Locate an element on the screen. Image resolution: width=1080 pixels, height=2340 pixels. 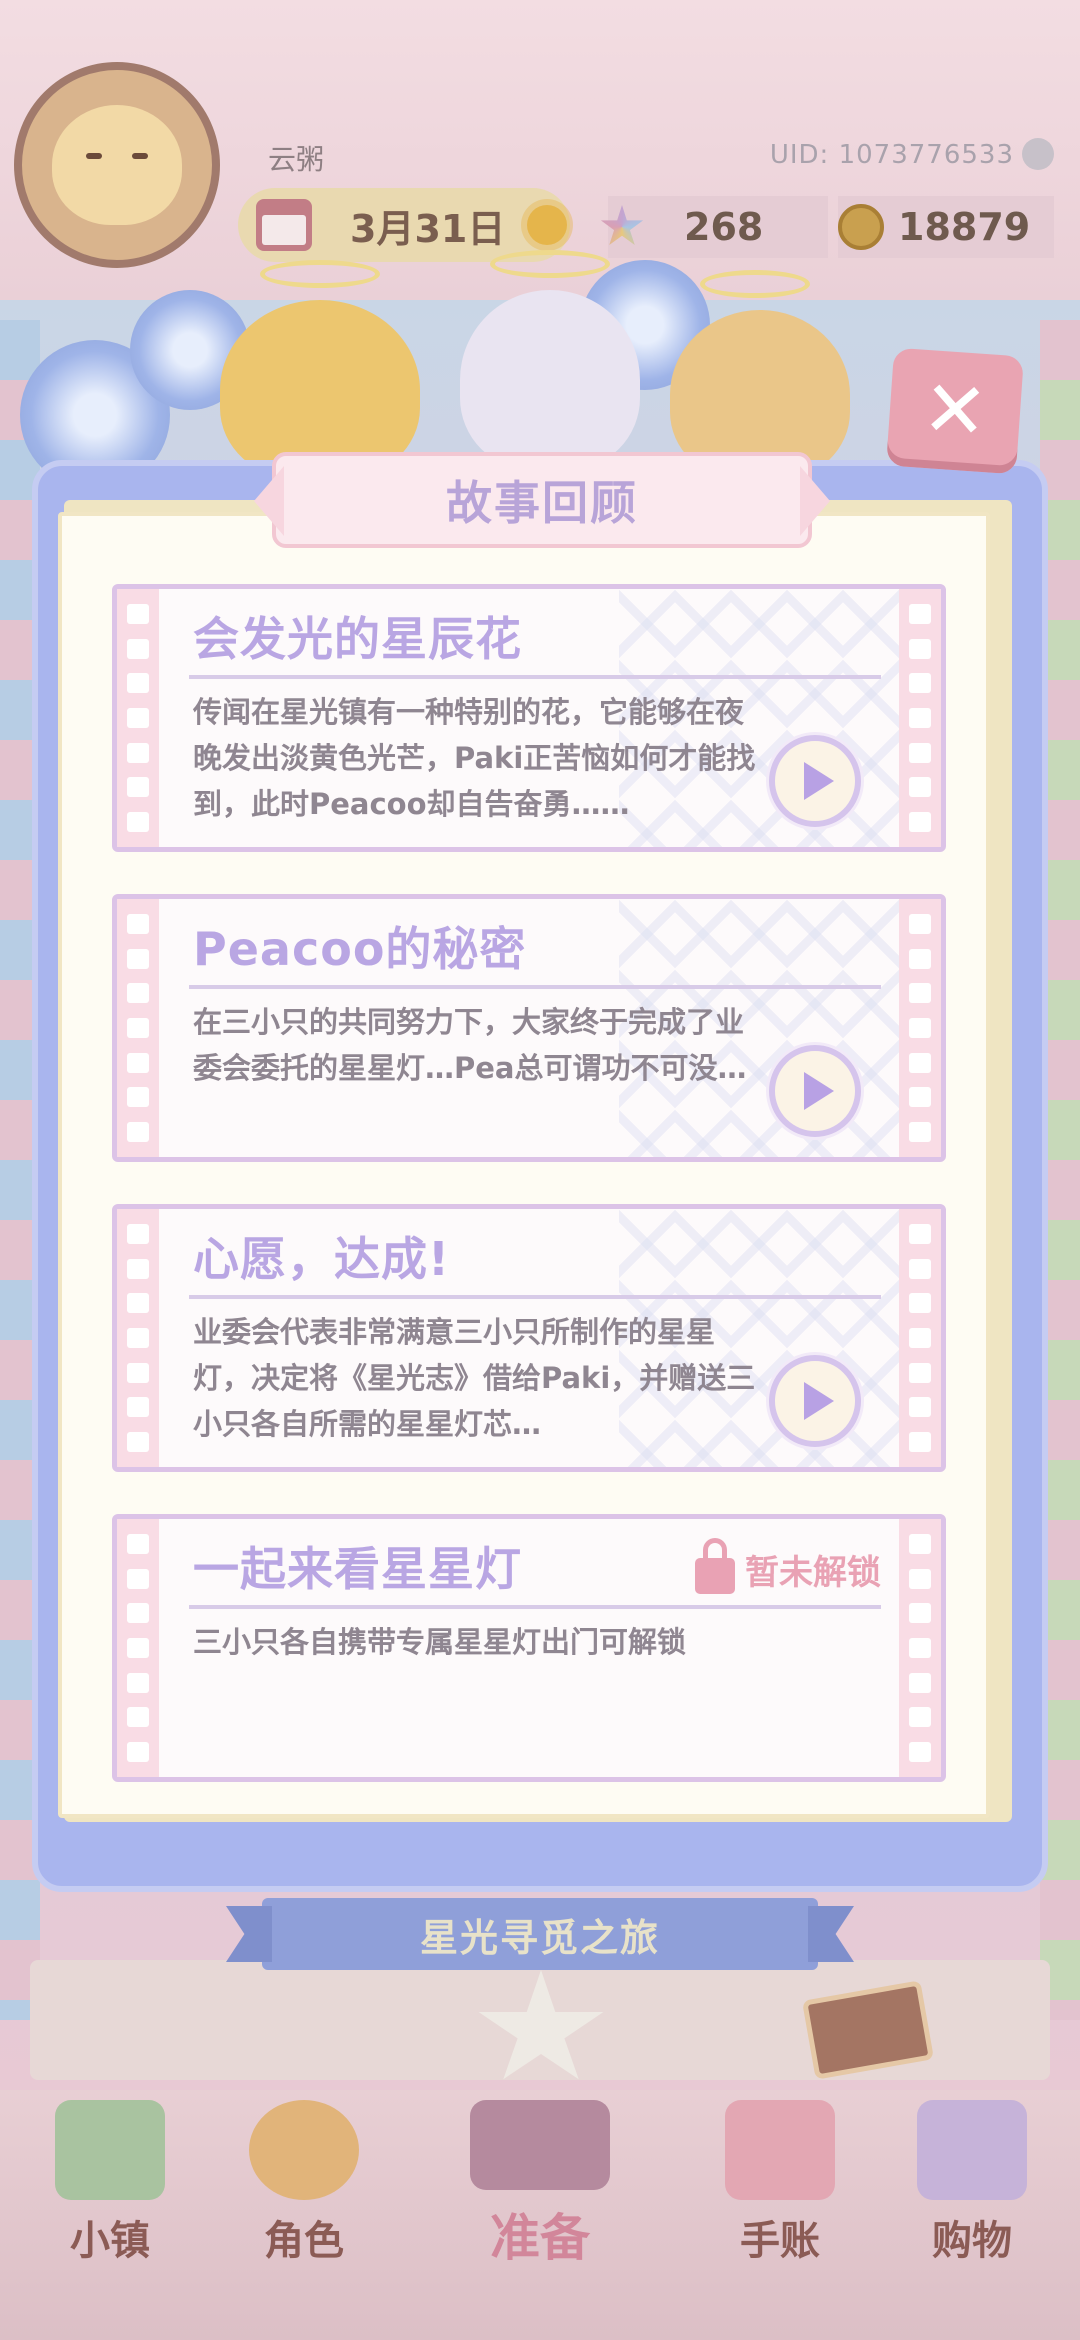
close-button: ✕ is located at coordinates (955, 411).